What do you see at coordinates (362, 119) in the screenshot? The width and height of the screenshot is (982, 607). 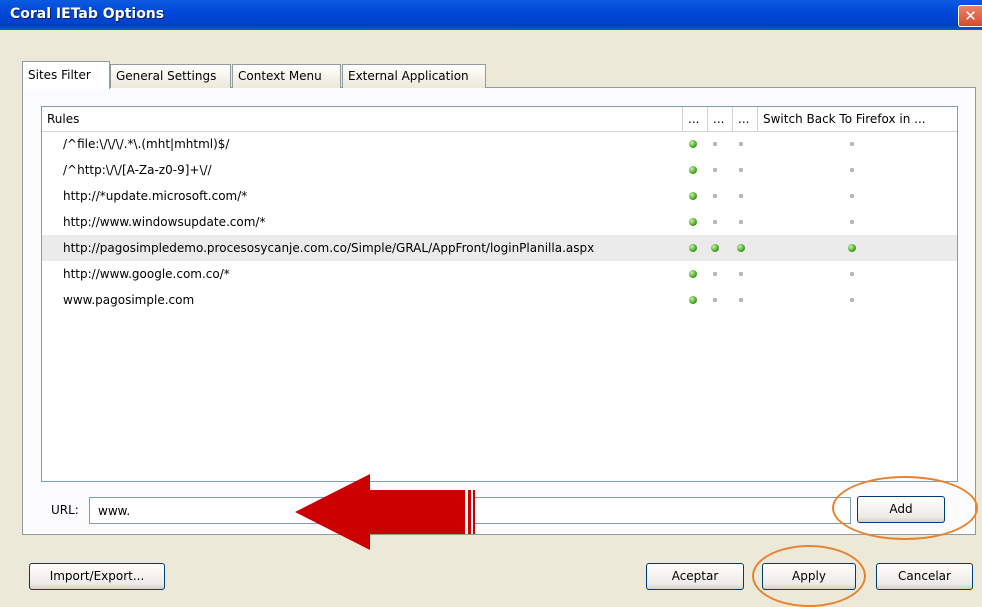 I see `column-header-rules: Rules` at bounding box center [362, 119].